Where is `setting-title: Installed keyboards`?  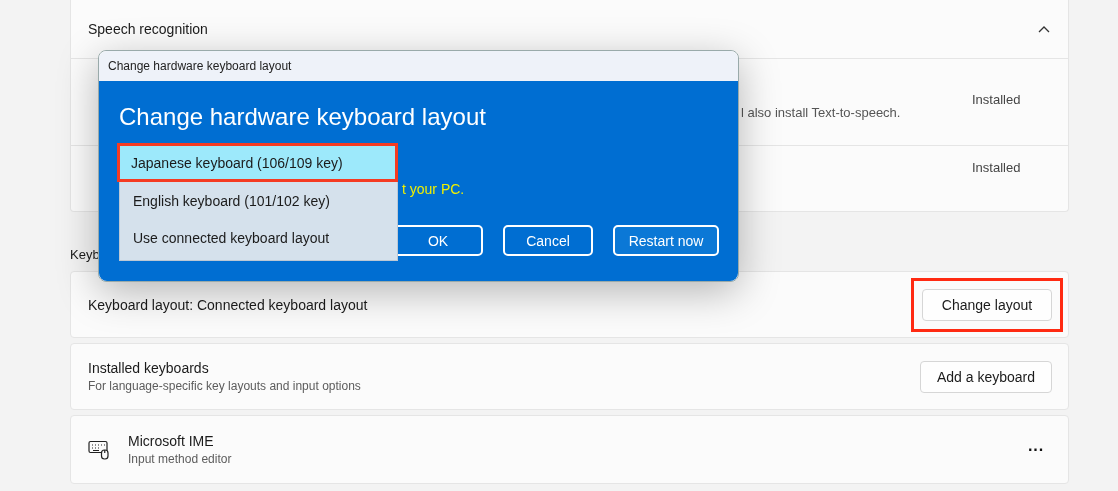
setting-title: Installed keyboards is located at coordinates (149, 368).